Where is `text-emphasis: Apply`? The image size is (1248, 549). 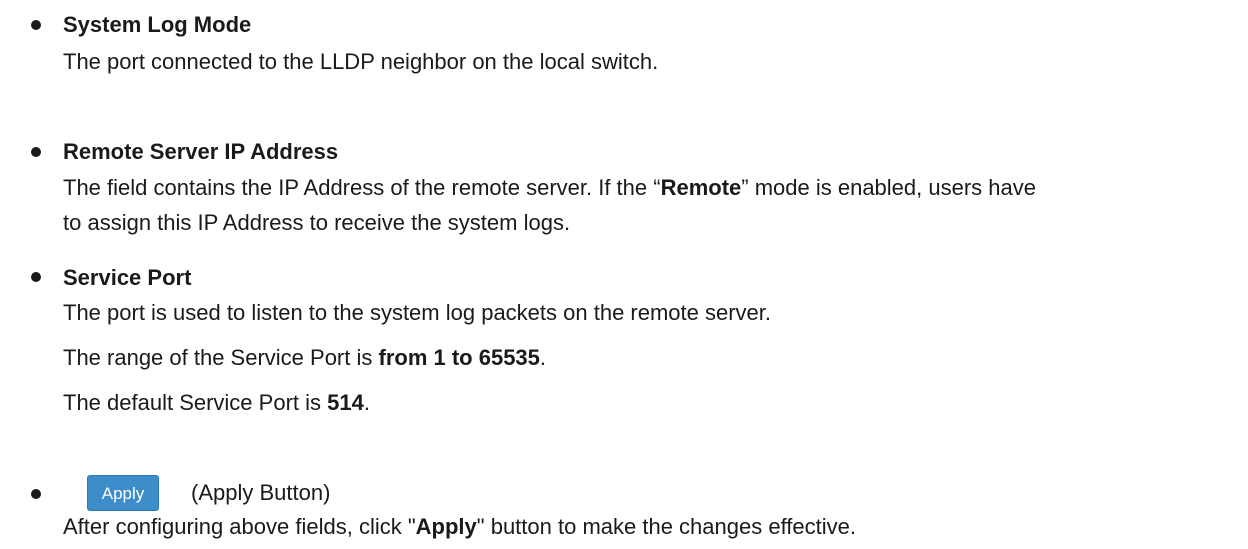 text-emphasis: Apply is located at coordinates (446, 526).